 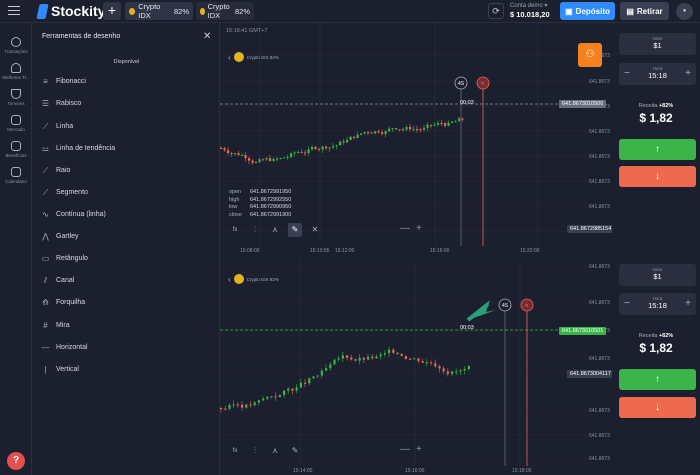 What do you see at coordinates (159, 11) in the screenshot?
I see `asset-tab-active: Crypto IDX 82%` at bounding box center [159, 11].